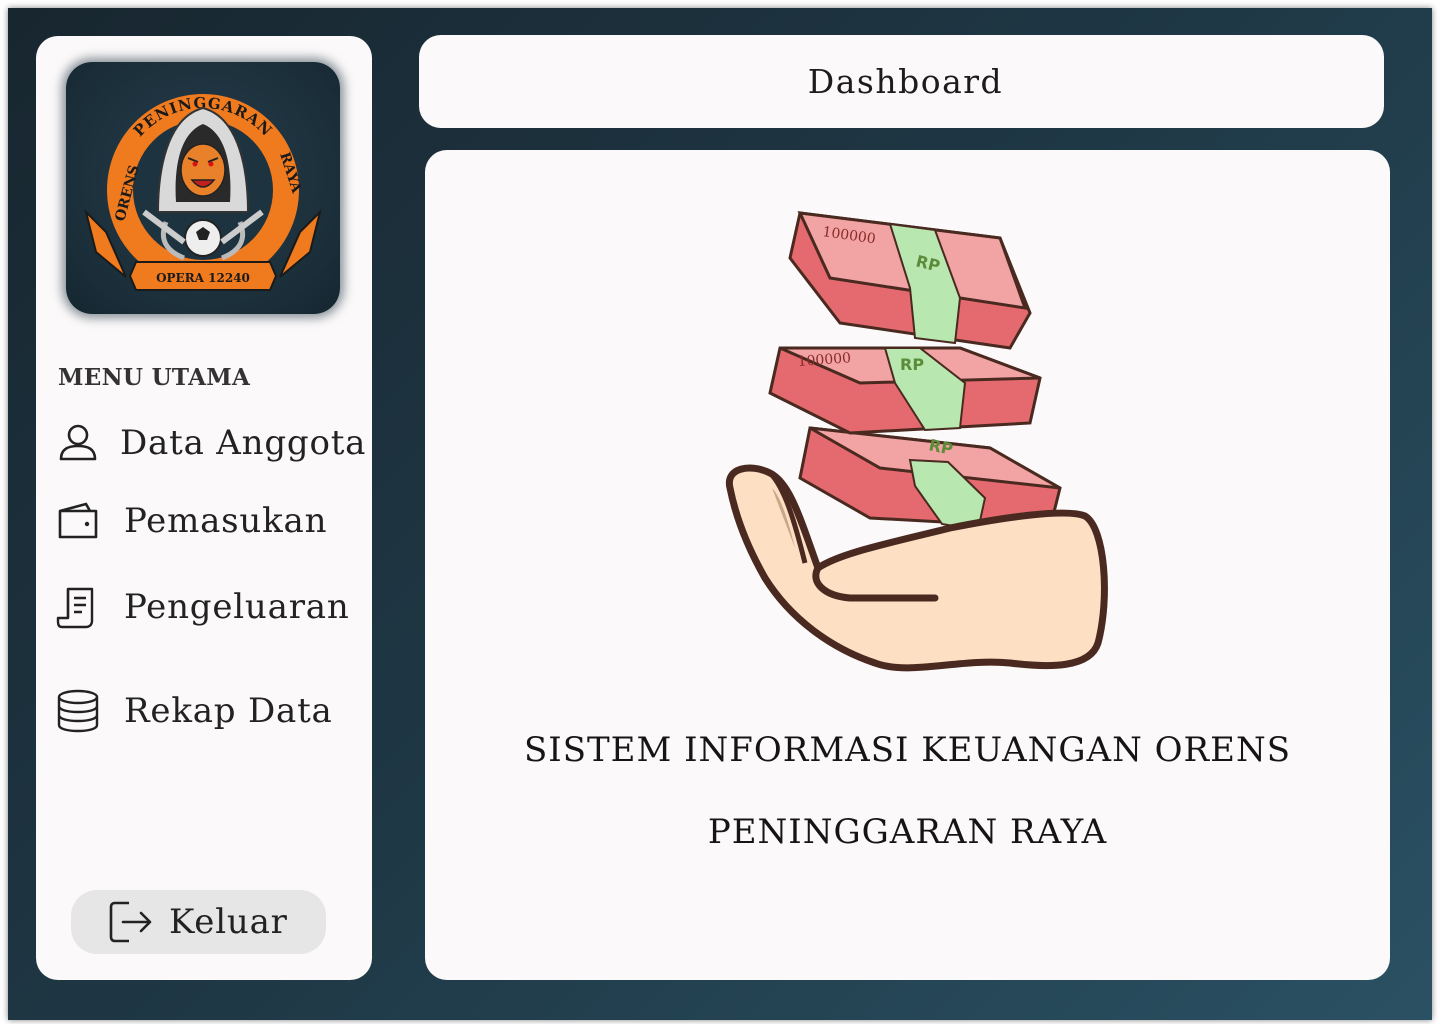 This screenshot has width=1440, height=1024. I want to click on database-icon, so click(78, 711).